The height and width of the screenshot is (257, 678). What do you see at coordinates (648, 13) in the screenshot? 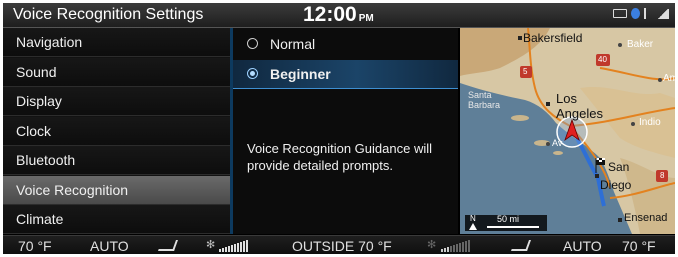
I see `bluetooth-device-icon` at bounding box center [648, 13].